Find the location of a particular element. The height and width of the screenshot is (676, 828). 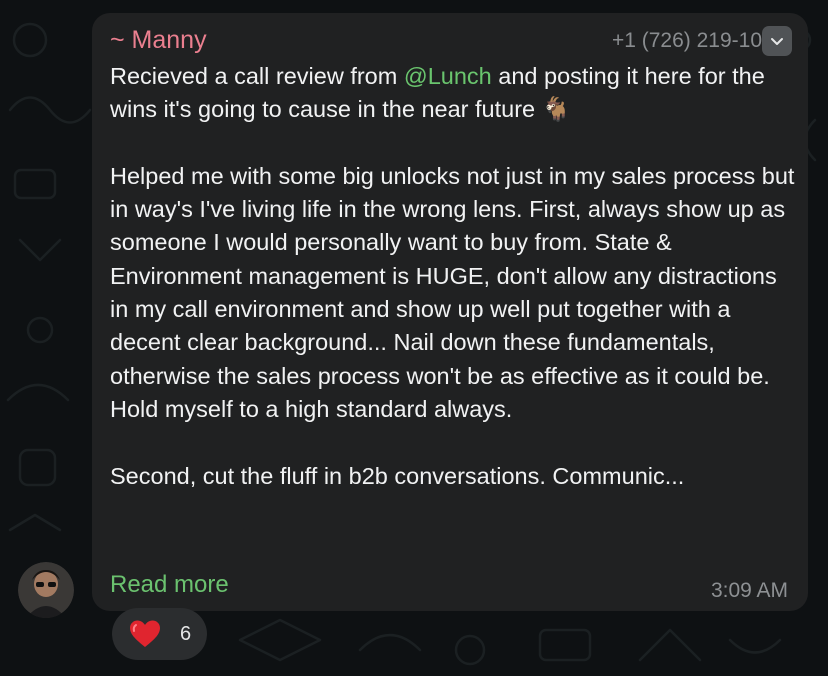

reaction-chip-heart: 6 is located at coordinates (159, 634).